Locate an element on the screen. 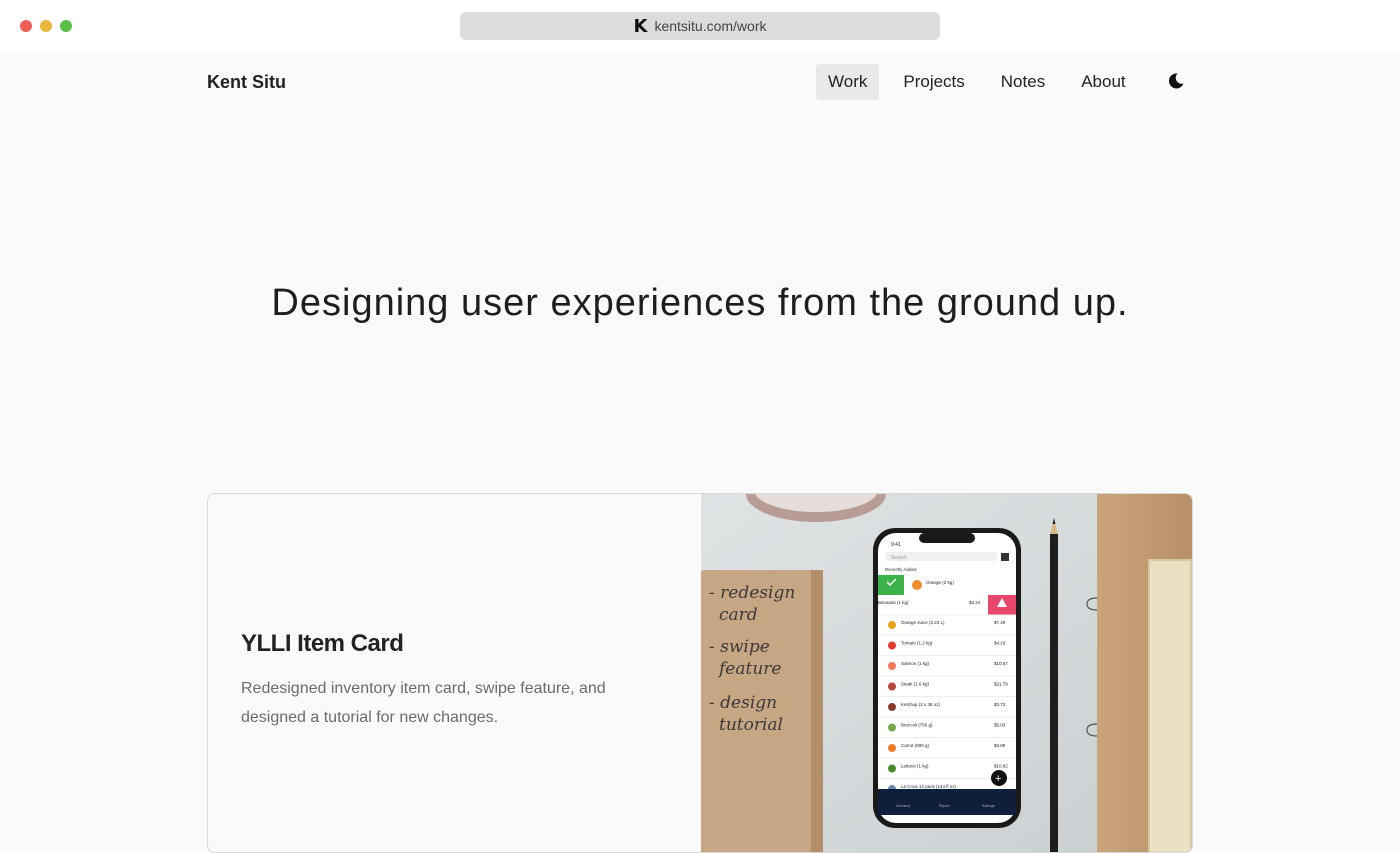 This screenshot has height=853, width=1400. phone-tab-label: Inventory is located at coordinates (903, 806).